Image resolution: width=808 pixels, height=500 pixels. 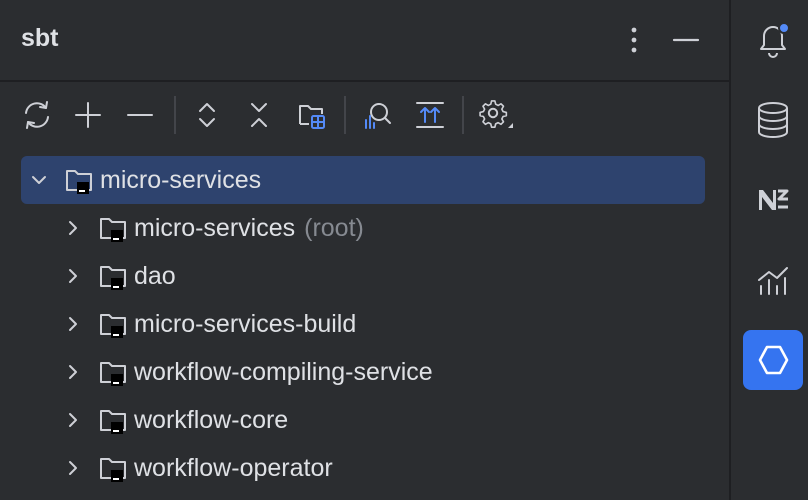 What do you see at coordinates (773, 280) in the screenshot?
I see `profiler-icon` at bounding box center [773, 280].